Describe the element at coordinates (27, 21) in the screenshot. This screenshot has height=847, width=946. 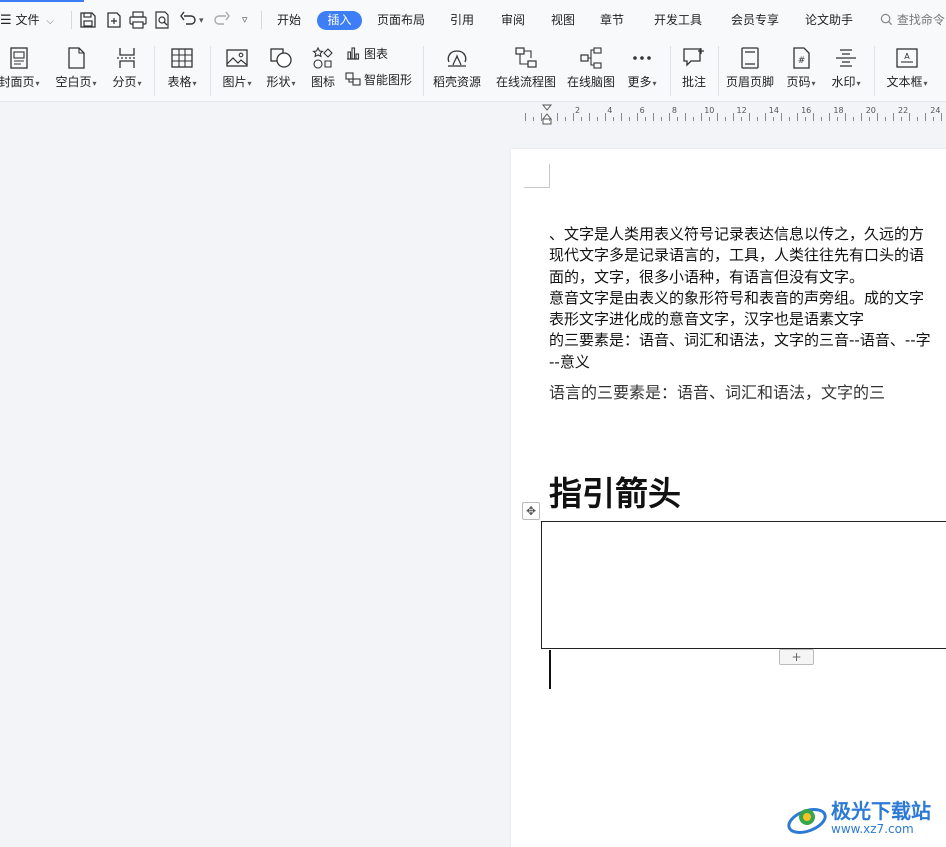
I see `file-menu: ☰ 文件 ⌵` at that location.